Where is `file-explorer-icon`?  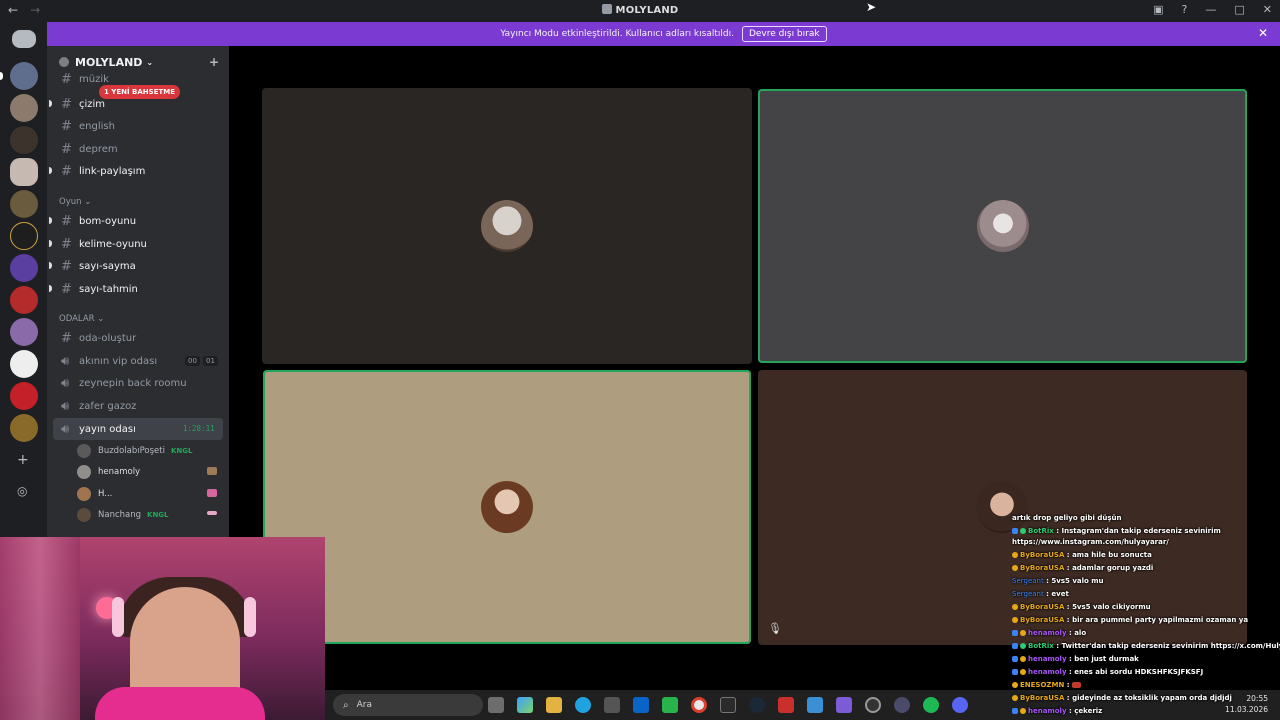
file-explorer-icon is located at coordinates (554, 705).